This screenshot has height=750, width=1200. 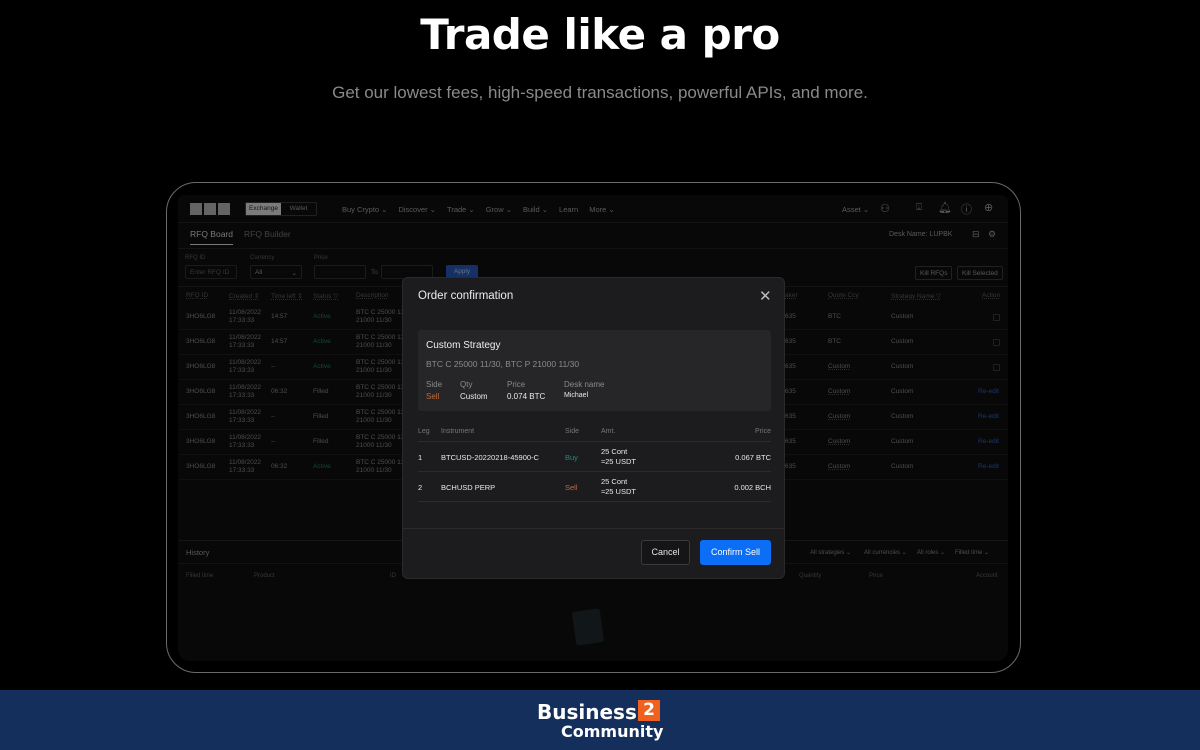 I want to click on modal-title: Order confirmation, so click(x=466, y=296).